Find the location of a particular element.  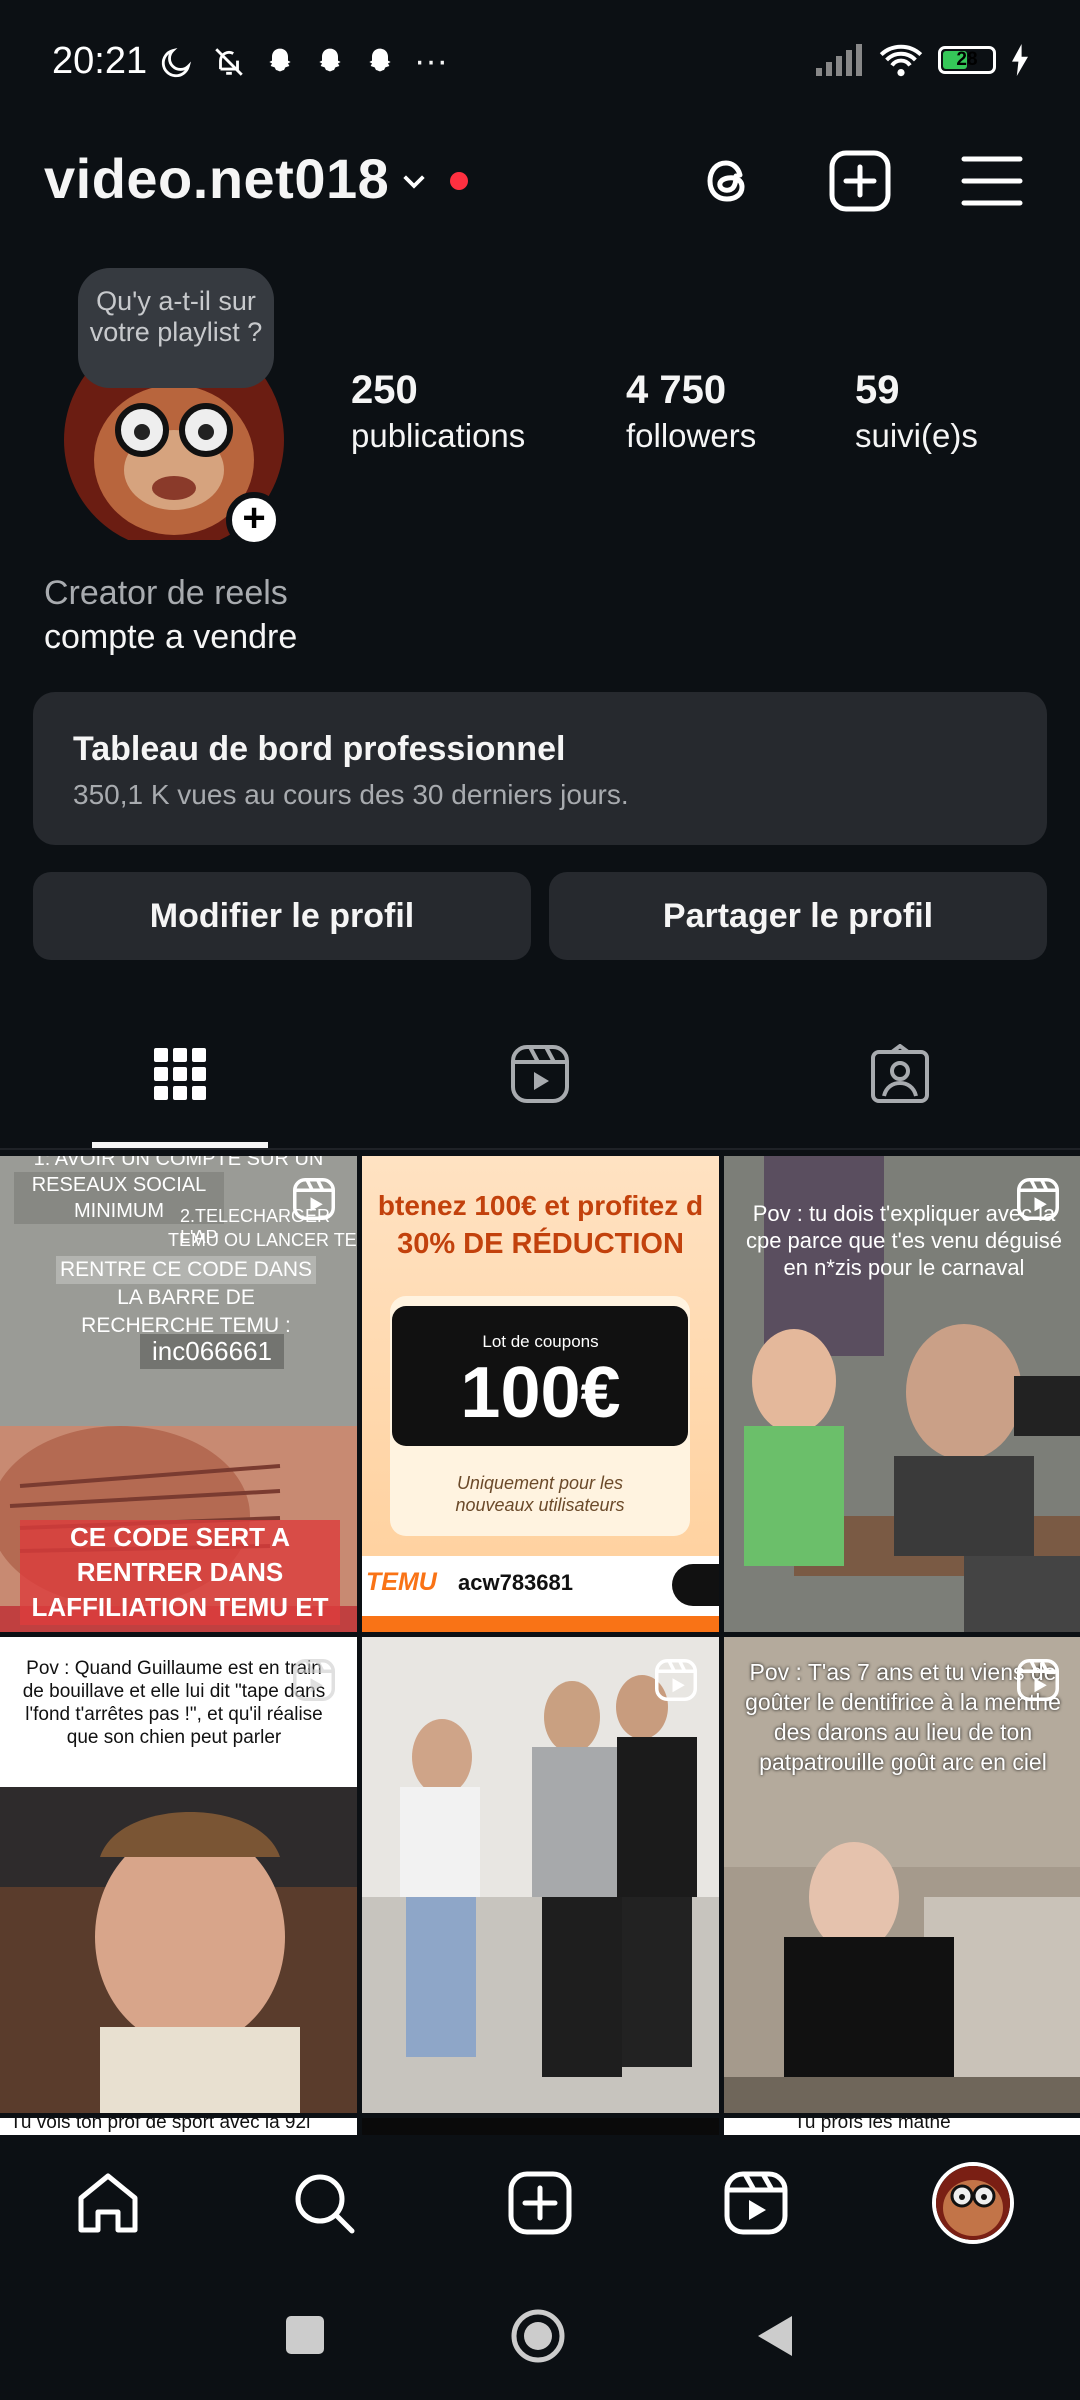

stat-followers: 4 750 followers is located at coordinates (691, 411).